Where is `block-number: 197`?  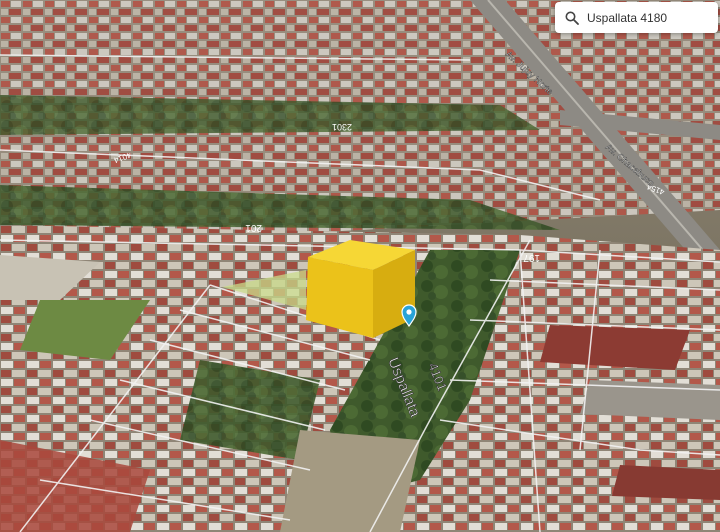 block-number: 197 is located at coordinates (531, 257).